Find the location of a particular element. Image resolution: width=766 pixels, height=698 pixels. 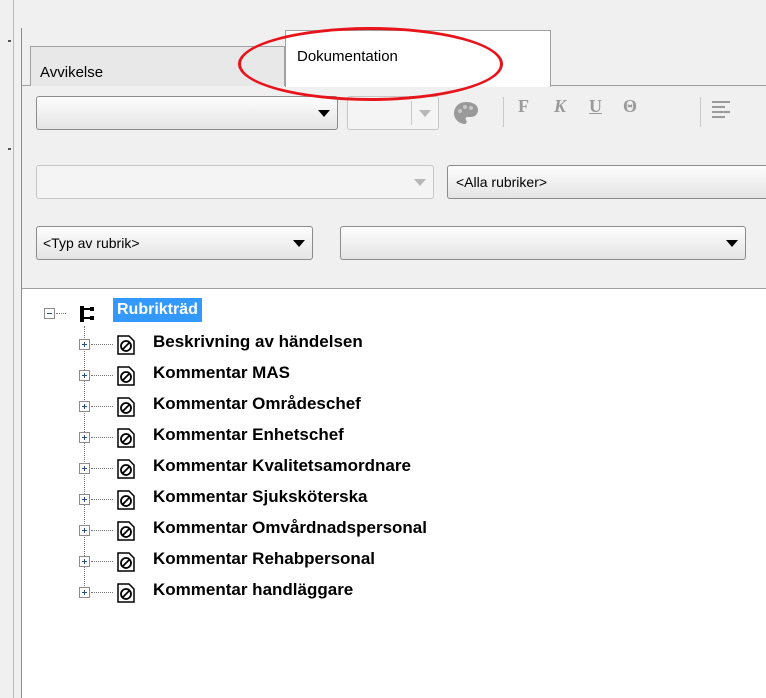

collapse-minus-icon is located at coordinates (49, 313).